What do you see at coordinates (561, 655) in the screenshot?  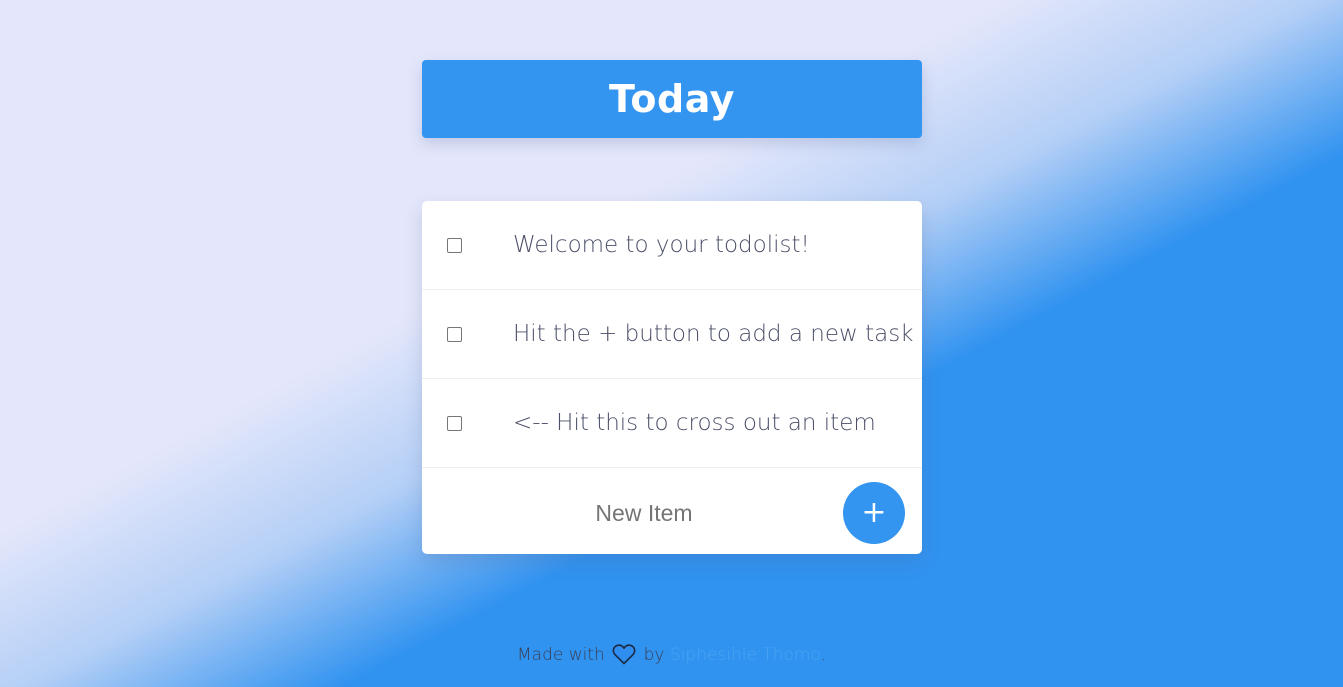 I see `footer-made-with: Made with` at bounding box center [561, 655].